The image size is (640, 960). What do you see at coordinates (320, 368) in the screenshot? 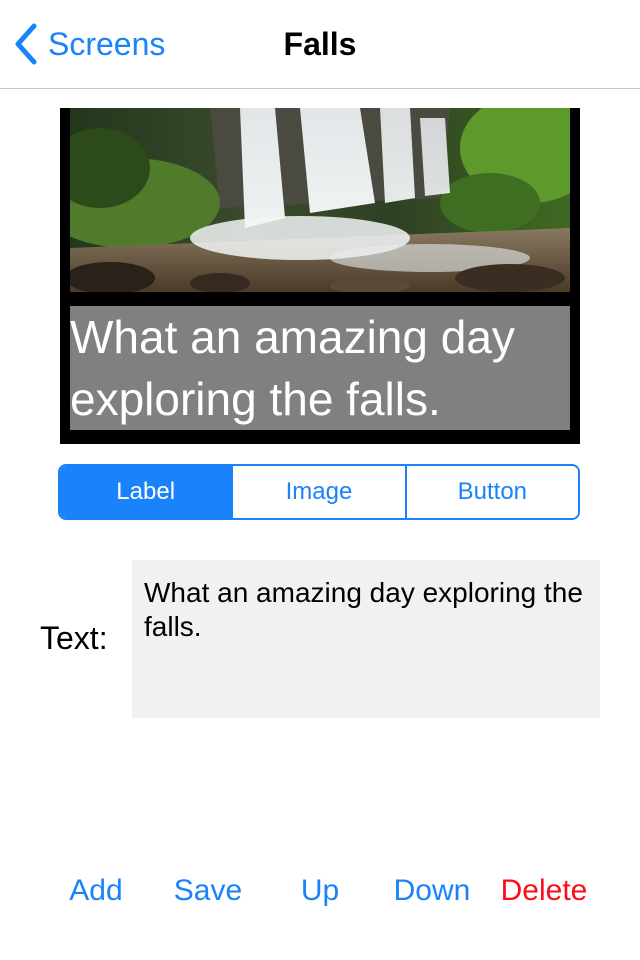
I see `preview-caption: What an amazing day exploring the falls.` at bounding box center [320, 368].